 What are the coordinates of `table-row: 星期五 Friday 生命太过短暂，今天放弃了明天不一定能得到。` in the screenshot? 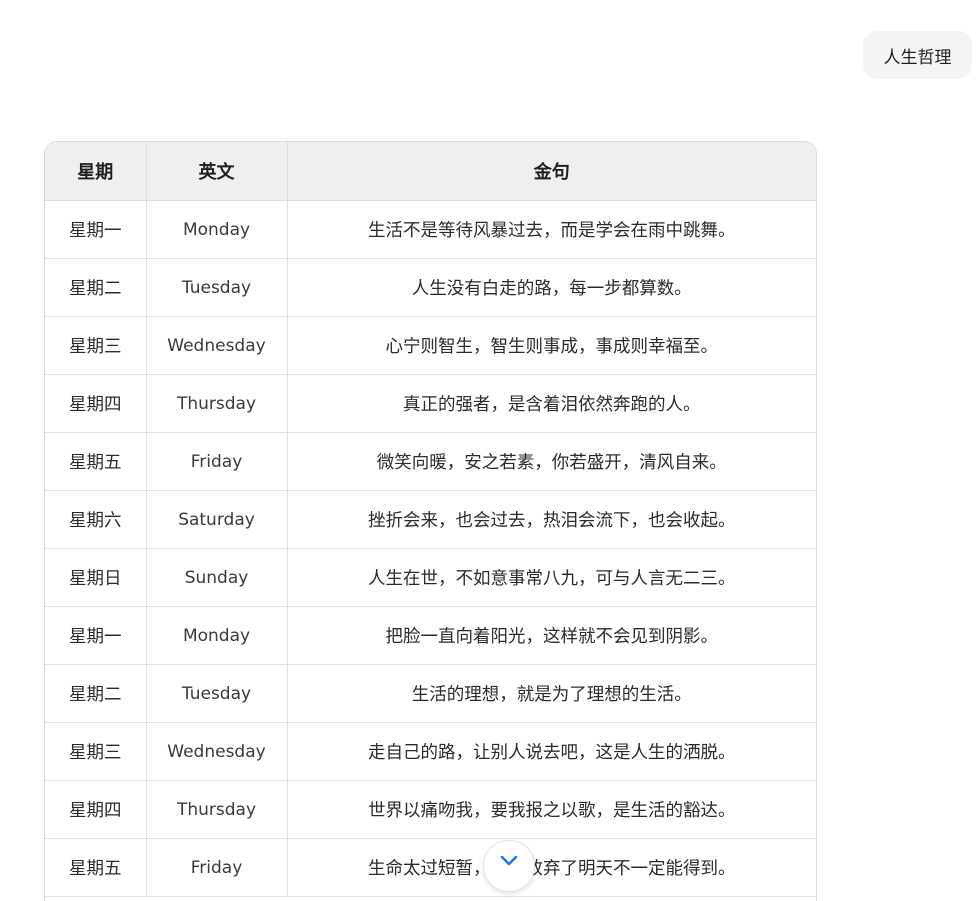 It's located at (430, 867).